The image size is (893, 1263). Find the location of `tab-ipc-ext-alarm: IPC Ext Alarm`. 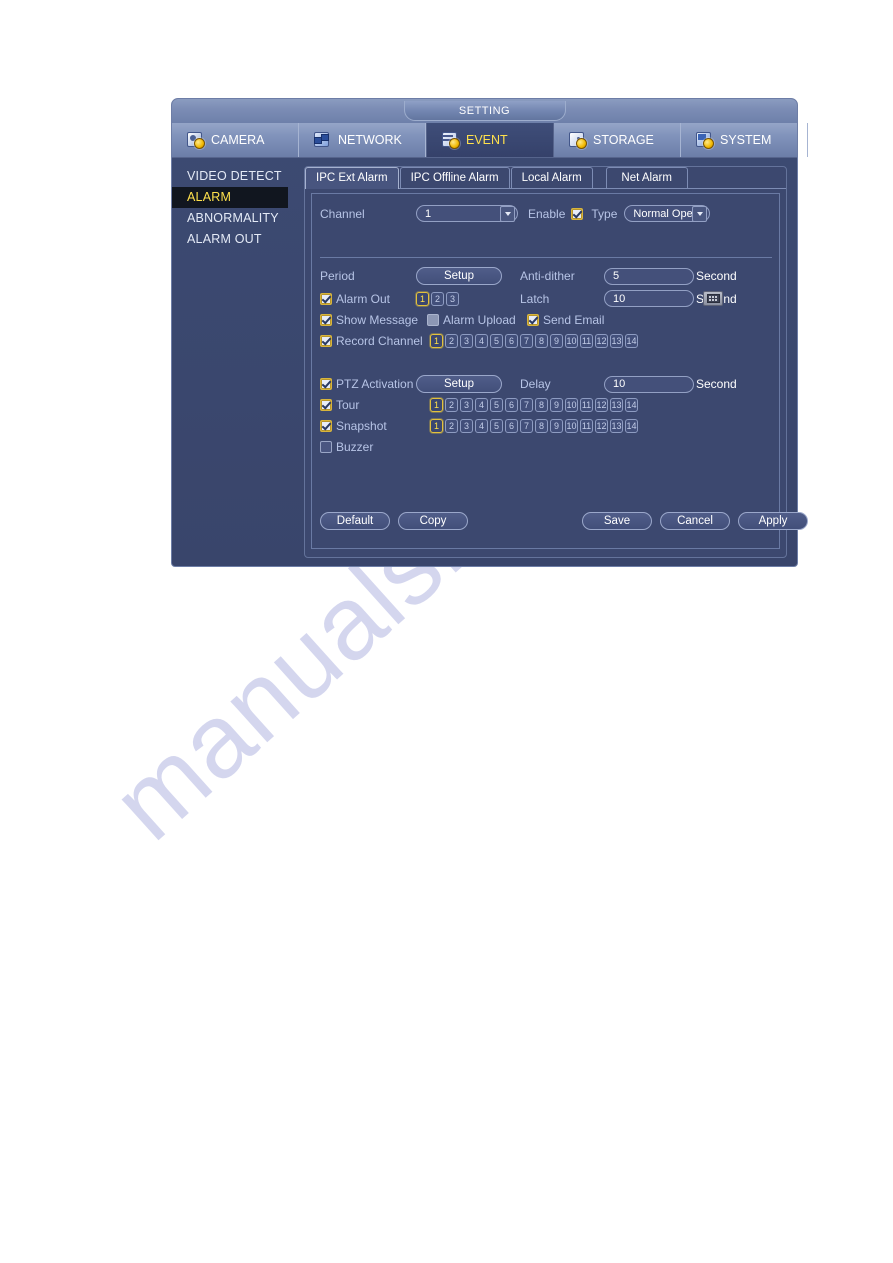

tab-ipc-ext-alarm: IPC Ext Alarm is located at coordinates (352, 178).